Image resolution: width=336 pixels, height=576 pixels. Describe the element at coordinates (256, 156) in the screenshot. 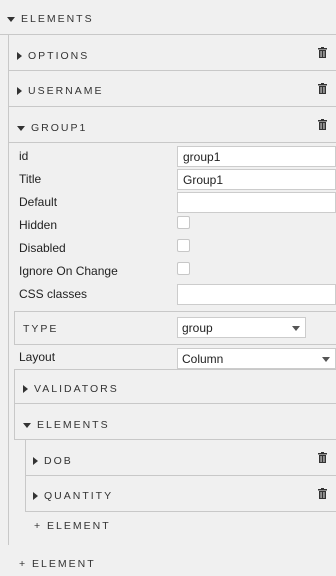

I see `field-id-input` at that location.